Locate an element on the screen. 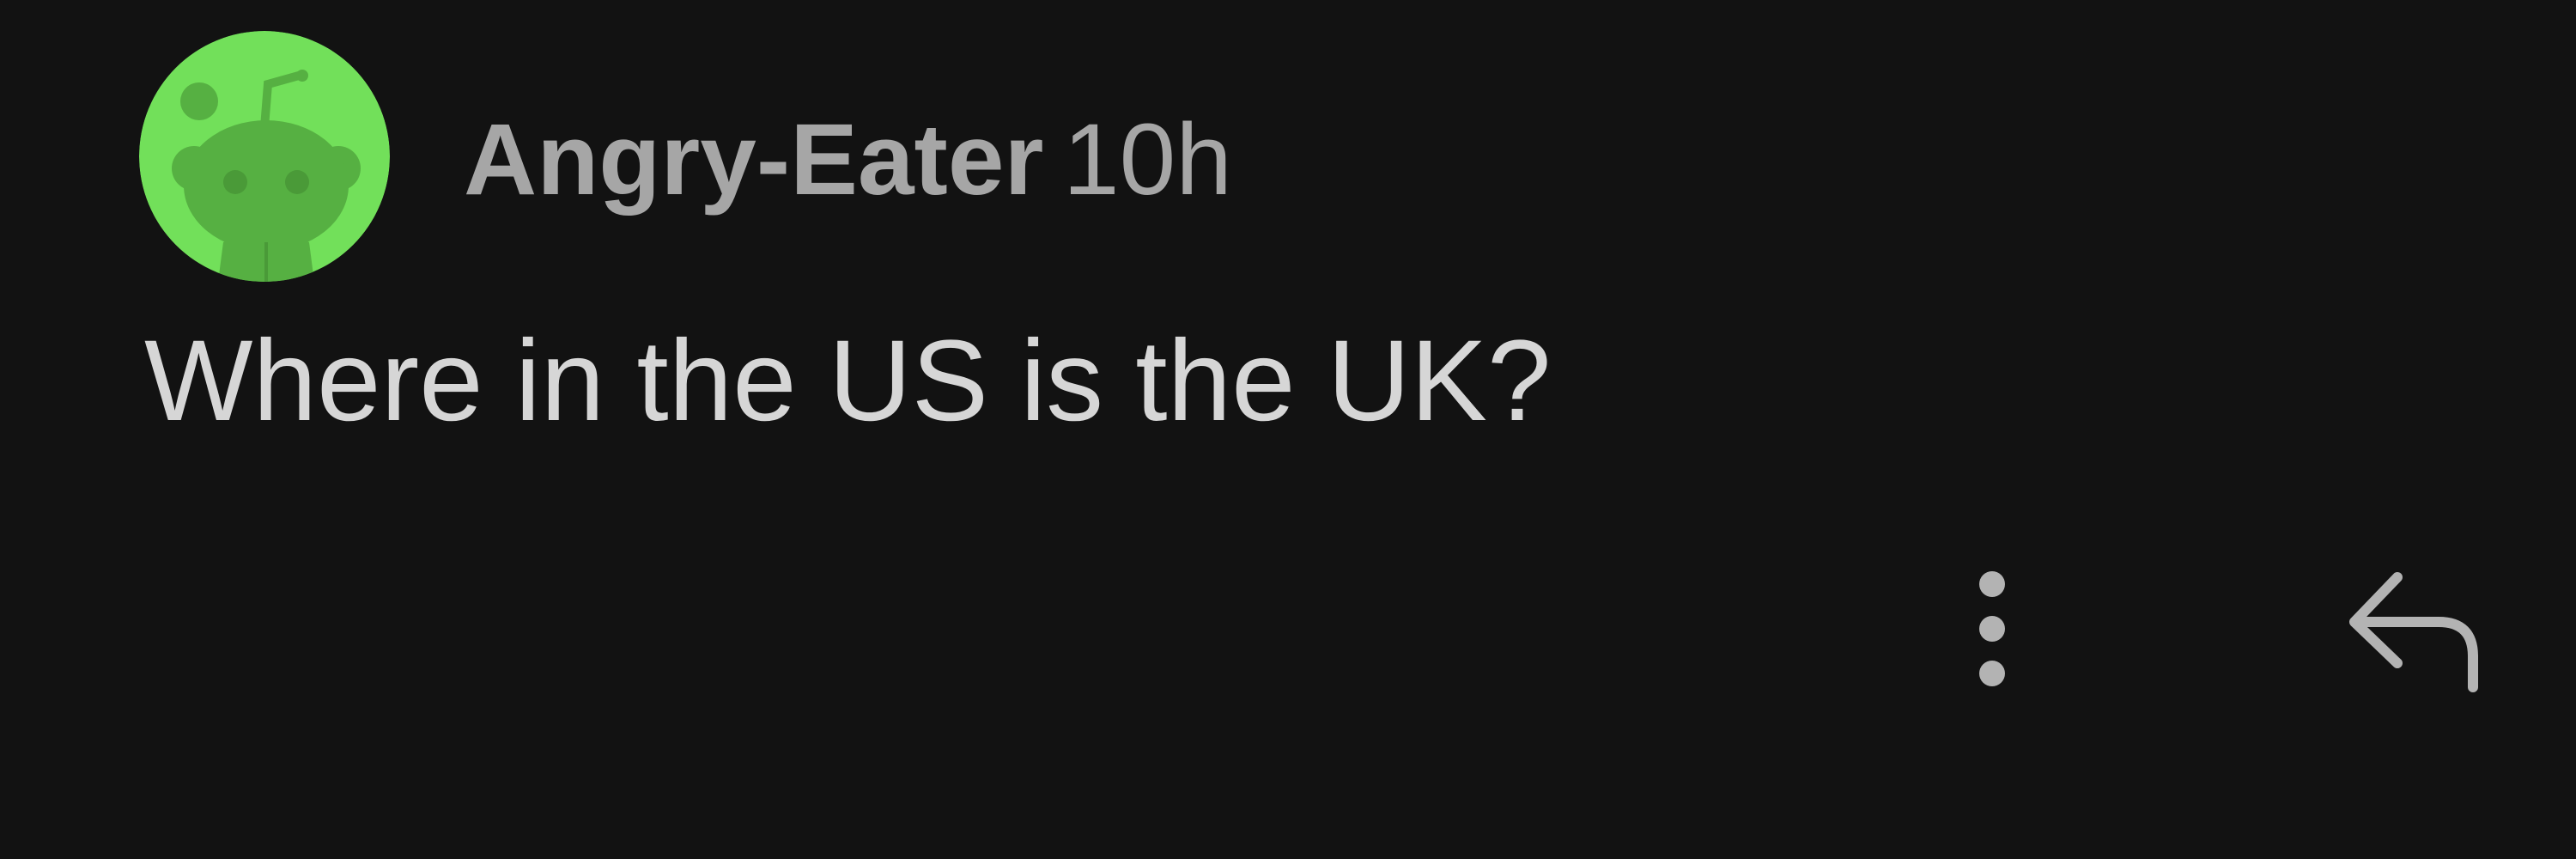 The width and height of the screenshot is (2576, 859). reddit-snoo-avatar-icon is located at coordinates (264, 156).